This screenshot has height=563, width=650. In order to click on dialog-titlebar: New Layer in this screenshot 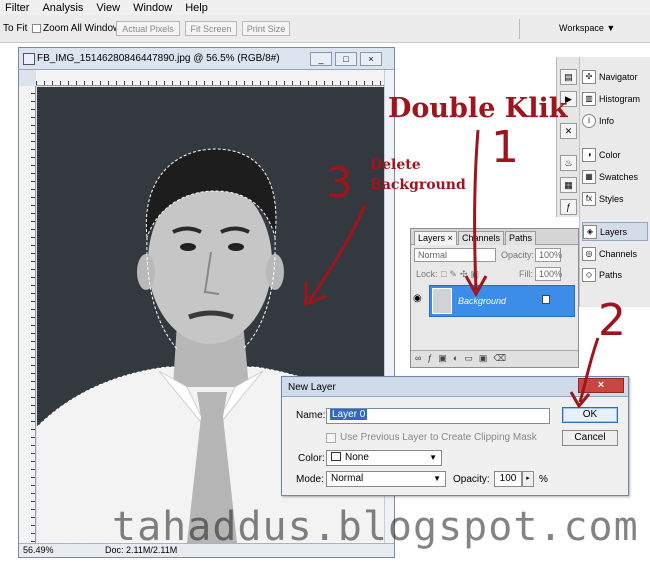, I will do `click(455, 387)`.